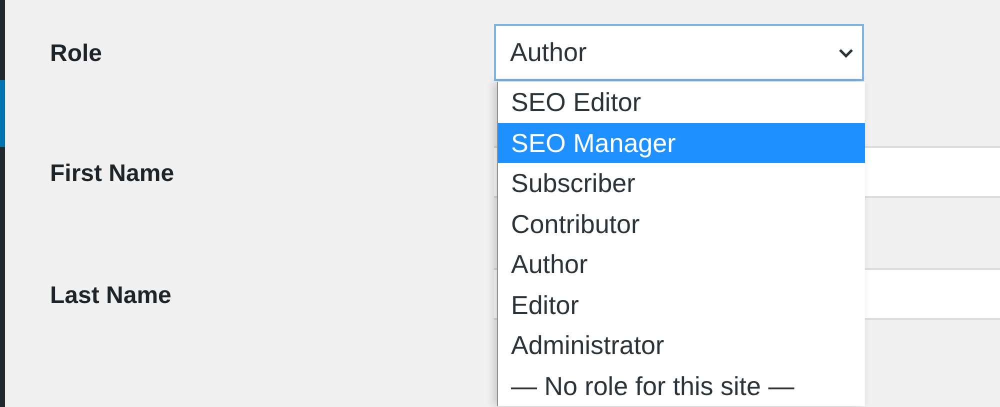 Image resolution: width=1000 pixels, height=407 pixels. I want to click on role-select: Author, so click(679, 52).